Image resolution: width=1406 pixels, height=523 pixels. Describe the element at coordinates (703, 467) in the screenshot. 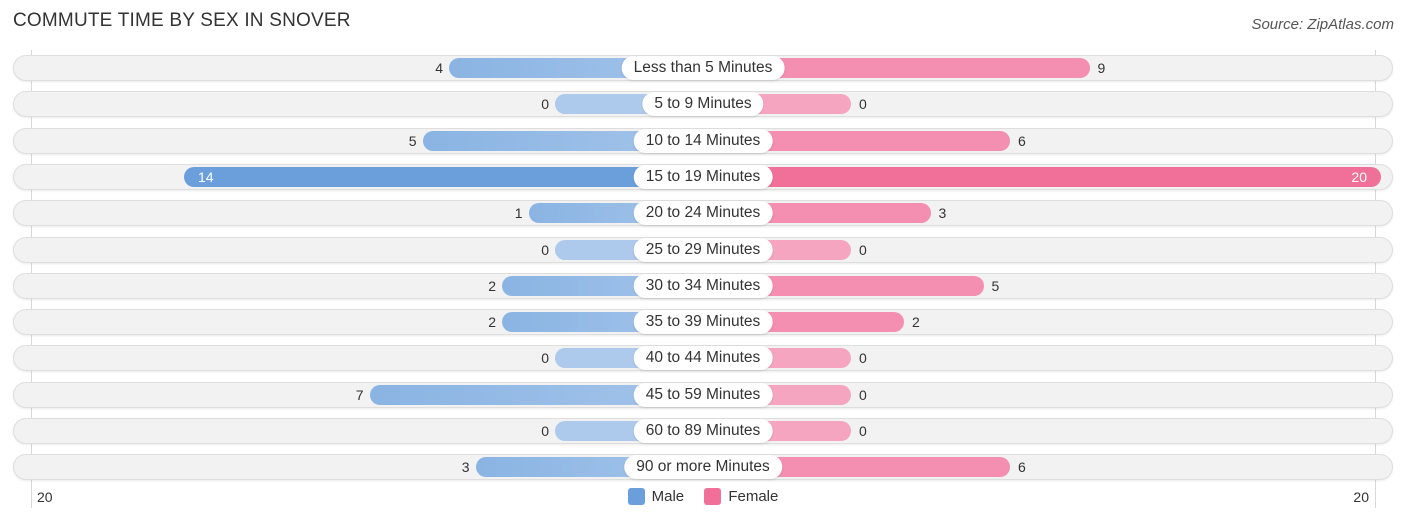

I see `category-label: 90 or more Minutes` at that location.